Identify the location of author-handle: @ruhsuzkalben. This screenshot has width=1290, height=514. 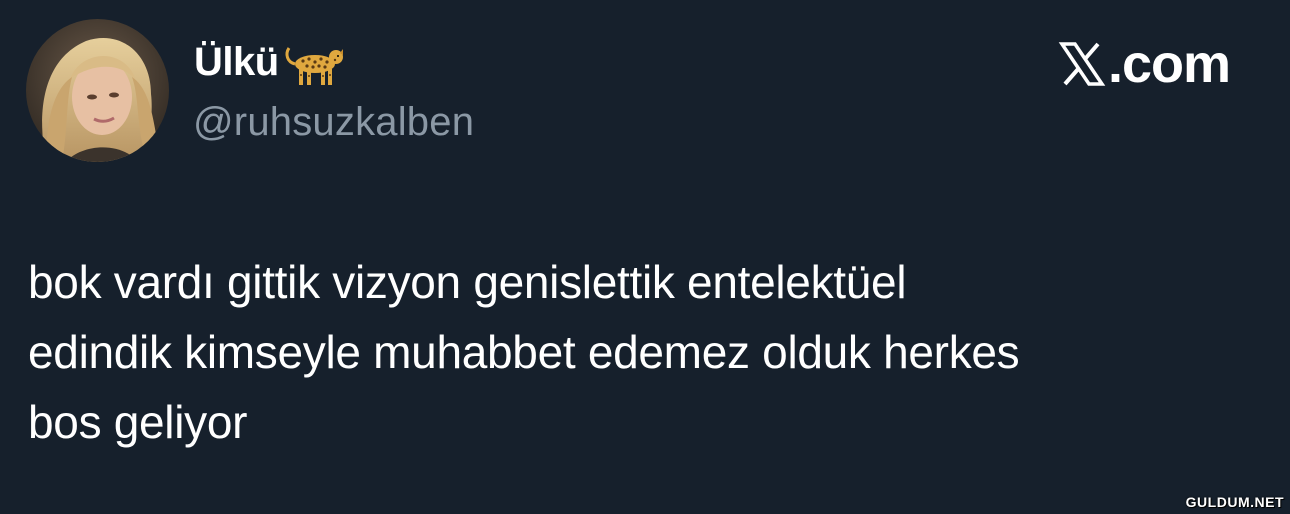
(333, 122).